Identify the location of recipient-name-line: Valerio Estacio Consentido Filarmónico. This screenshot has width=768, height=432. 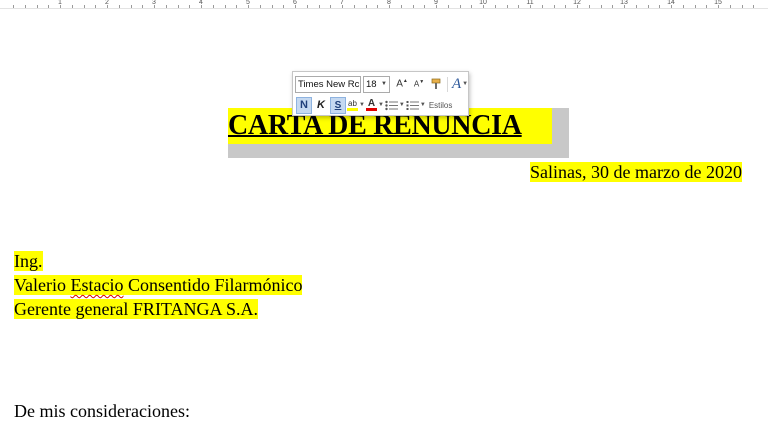
(158, 285).